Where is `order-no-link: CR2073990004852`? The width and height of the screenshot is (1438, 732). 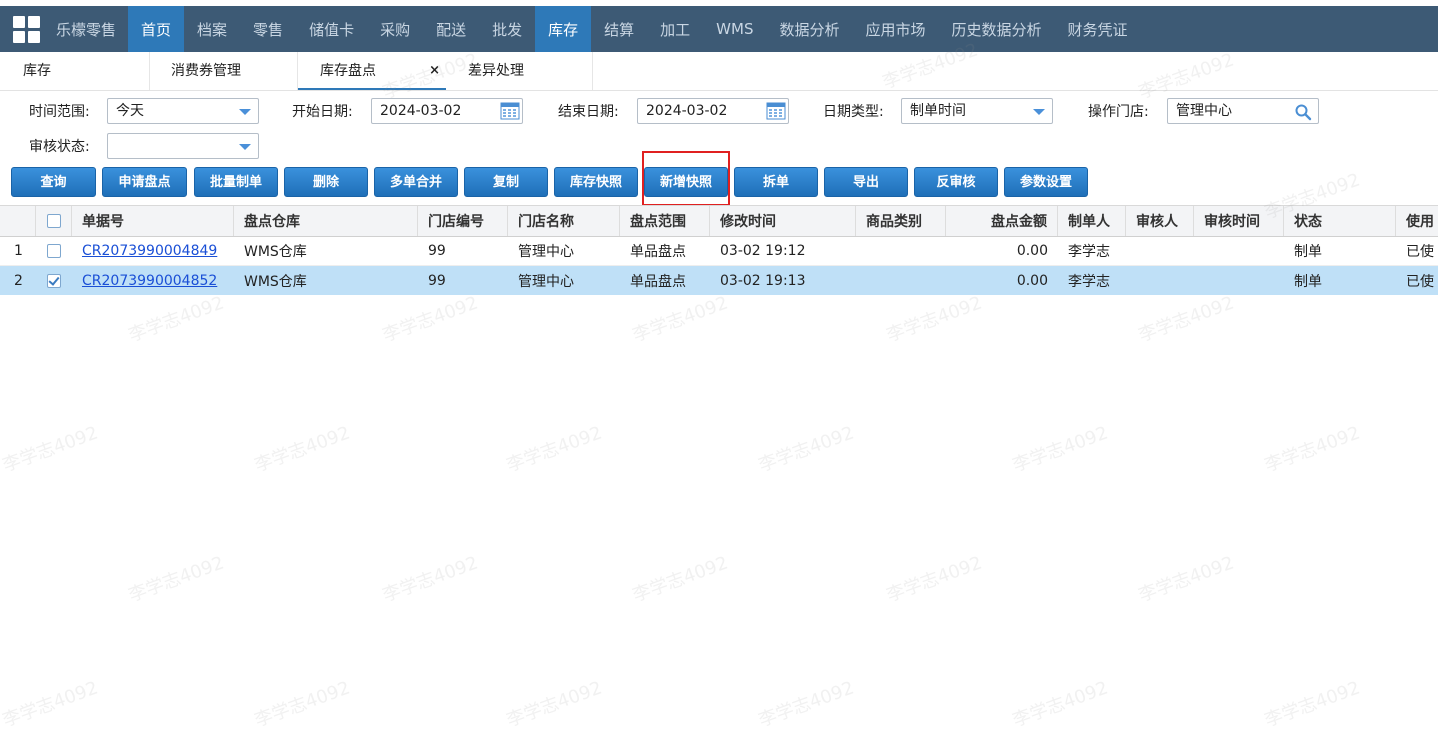 order-no-link: CR2073990004852 is located at coordinates (149, 281).